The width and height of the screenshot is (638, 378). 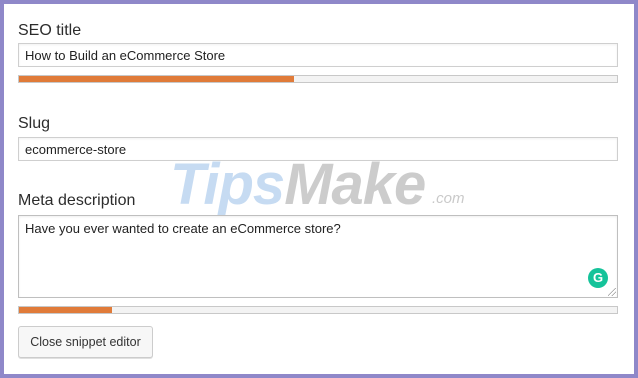 What do you see at coordinates (355, 184) in the screenshot?
I see `watermark-part2: Make` at bounding box center [355, 184].